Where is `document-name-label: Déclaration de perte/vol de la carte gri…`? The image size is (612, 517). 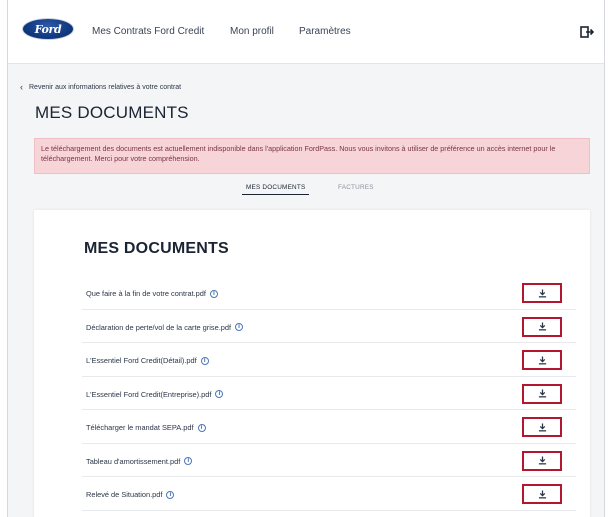 document-name-label: Déclaration de perte/vol de la carte gri… is located at coordinates (159, 327).